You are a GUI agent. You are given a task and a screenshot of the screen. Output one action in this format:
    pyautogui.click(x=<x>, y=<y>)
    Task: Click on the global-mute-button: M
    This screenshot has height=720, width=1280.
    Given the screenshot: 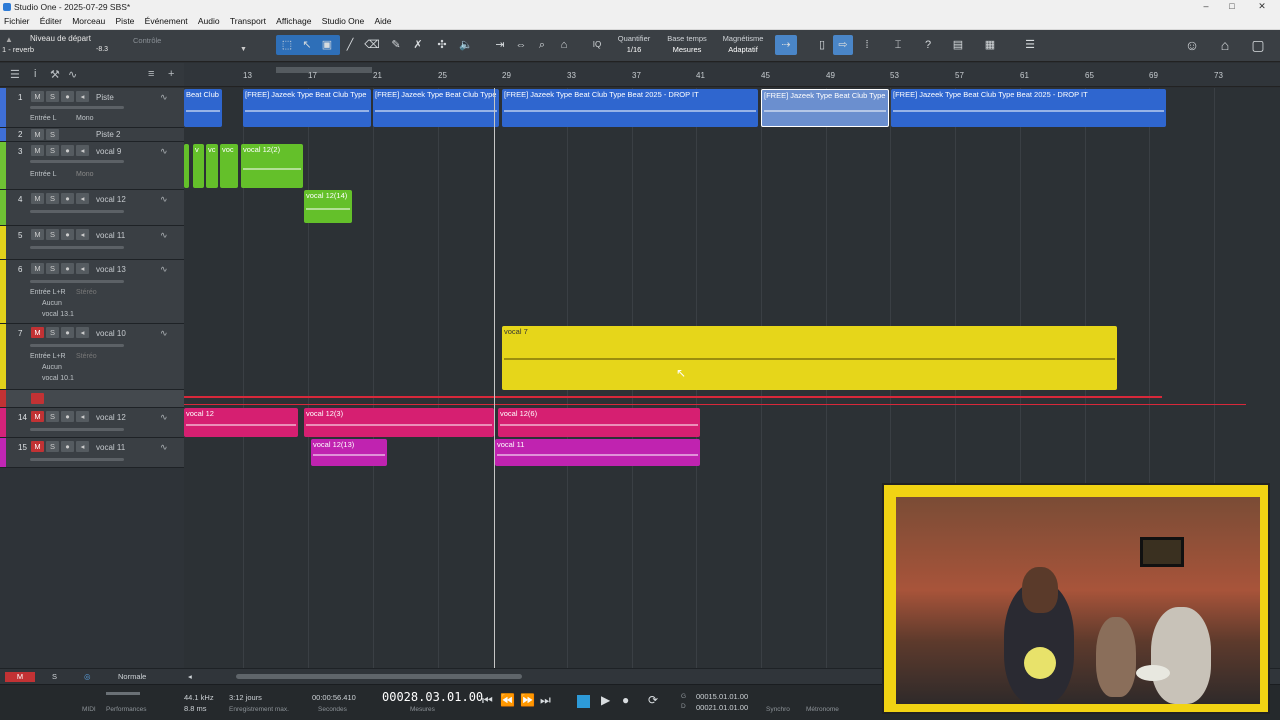 What is the action you would take?
    pyautogui.click(x=20, y=677)
    